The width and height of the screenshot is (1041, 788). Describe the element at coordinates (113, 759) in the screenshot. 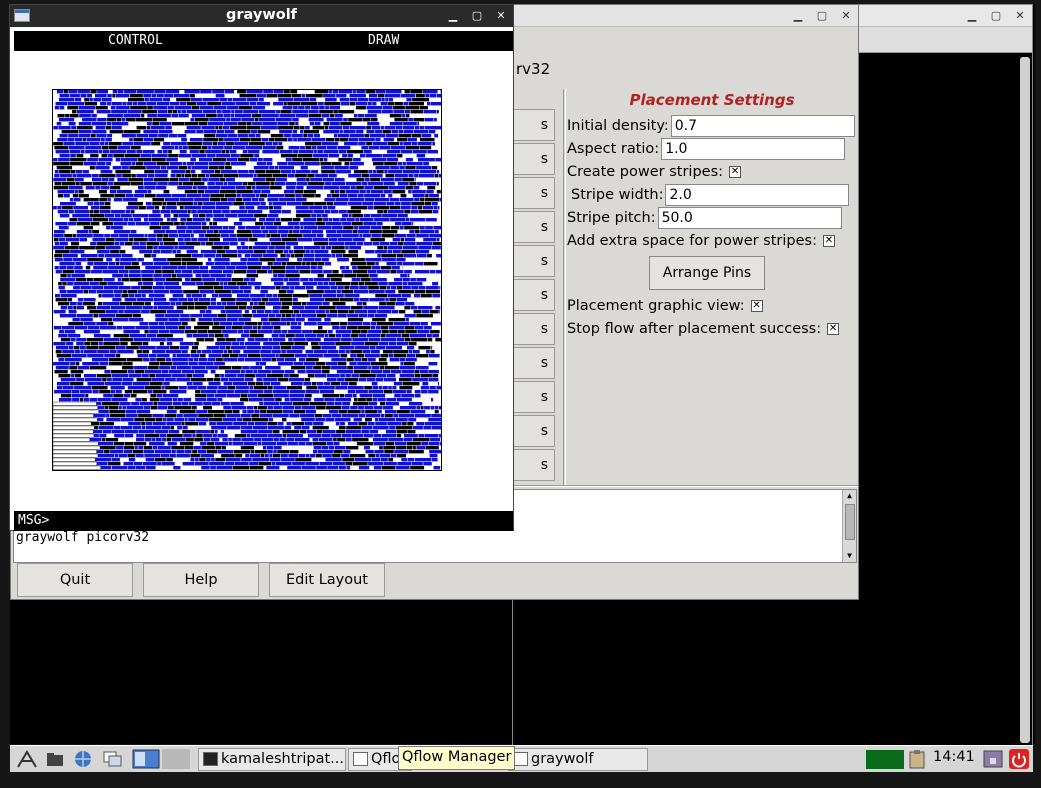

I see `window-switcher-icon` at that location.